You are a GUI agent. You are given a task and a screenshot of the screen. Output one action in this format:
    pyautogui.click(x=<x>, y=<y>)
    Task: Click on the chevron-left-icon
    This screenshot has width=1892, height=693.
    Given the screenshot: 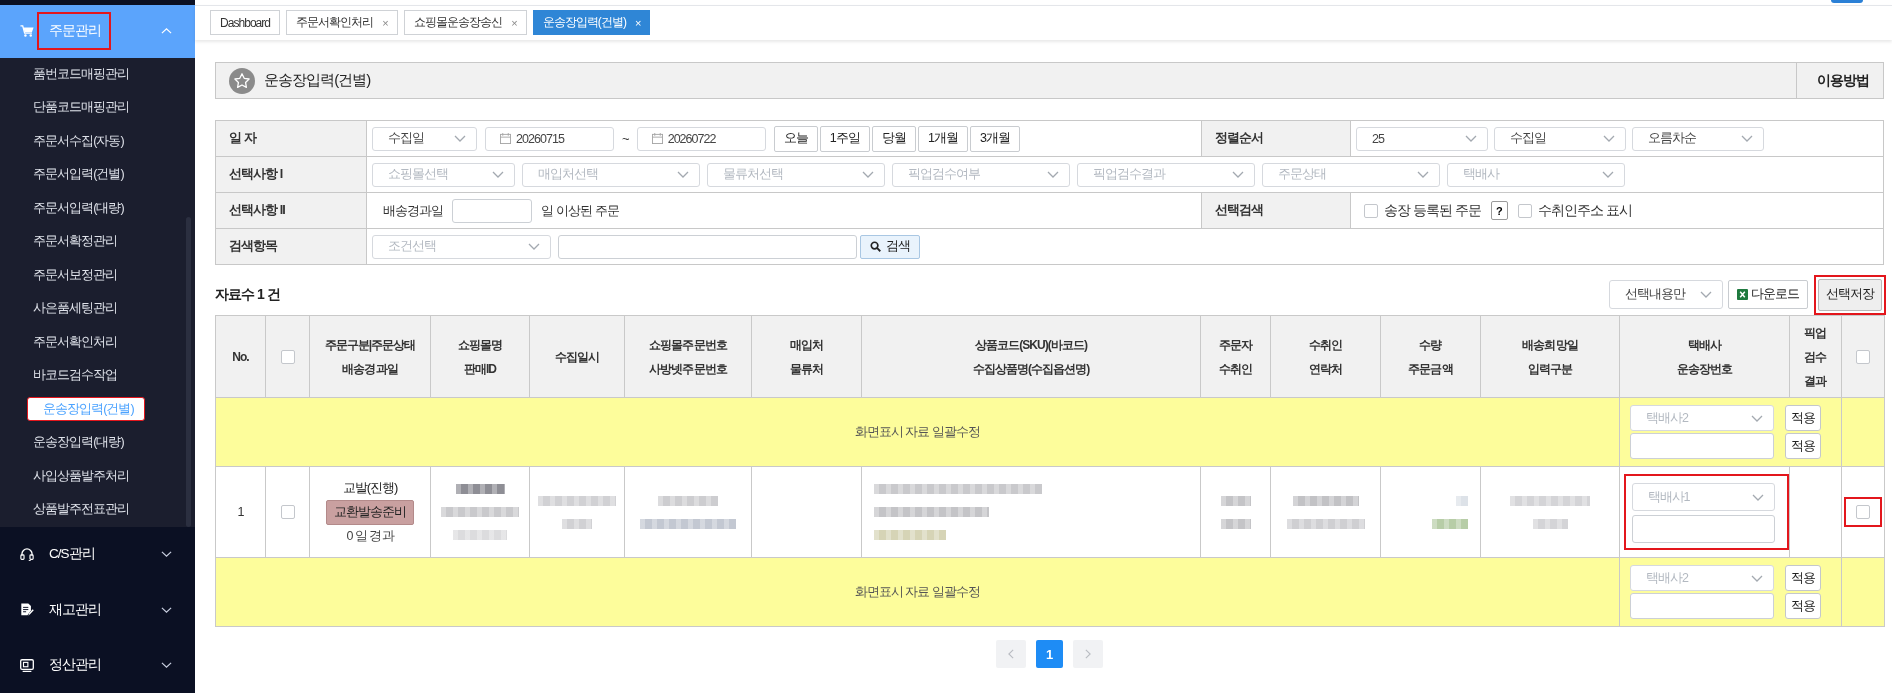 What is the action you would take?
    pyautogui.click(x=1011, y=654)
    